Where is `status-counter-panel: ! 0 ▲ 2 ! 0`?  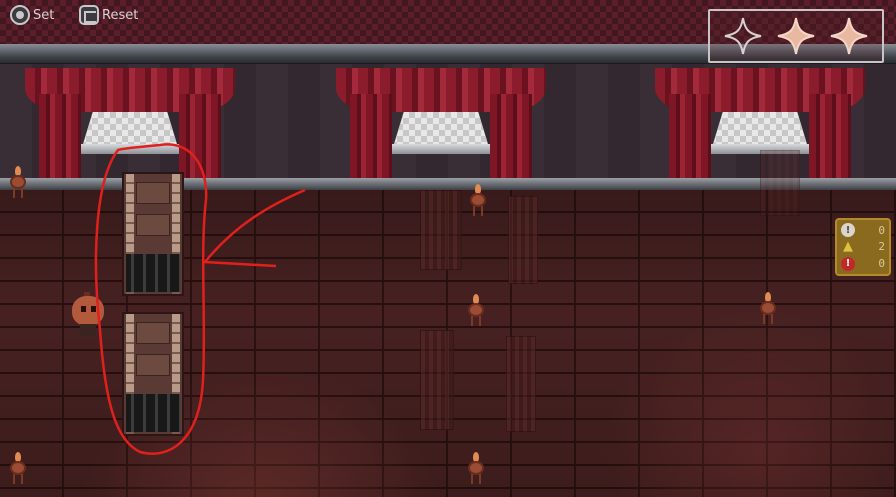
status-counter-panel: ! 0 ▲ 2 ! 0 is located at coordinates (863, 247).